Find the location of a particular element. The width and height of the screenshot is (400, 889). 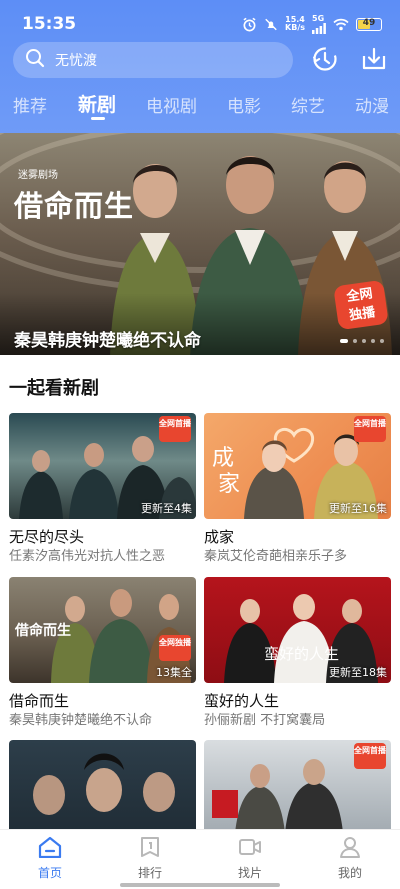

battery-level: 49 is located at coordinates (369, 22).